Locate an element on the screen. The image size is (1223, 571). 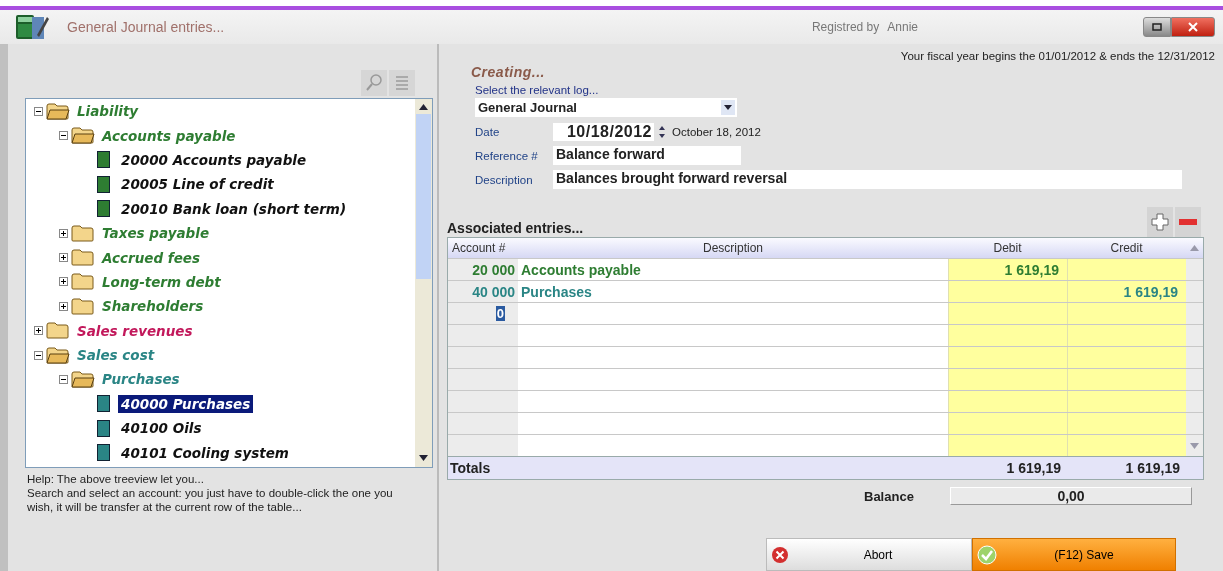
reference-label: Reference # is located at coordinates (507, 155).